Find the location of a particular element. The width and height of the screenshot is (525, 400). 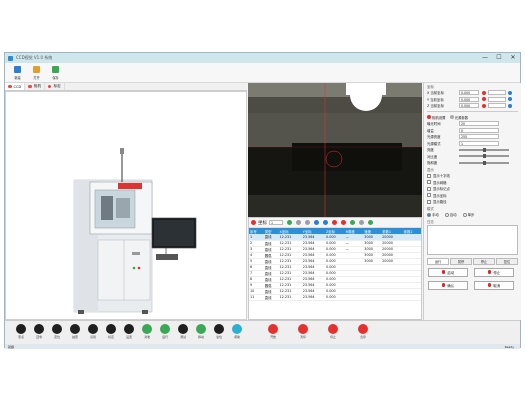

start-icon is located at coordinates (443, 272).